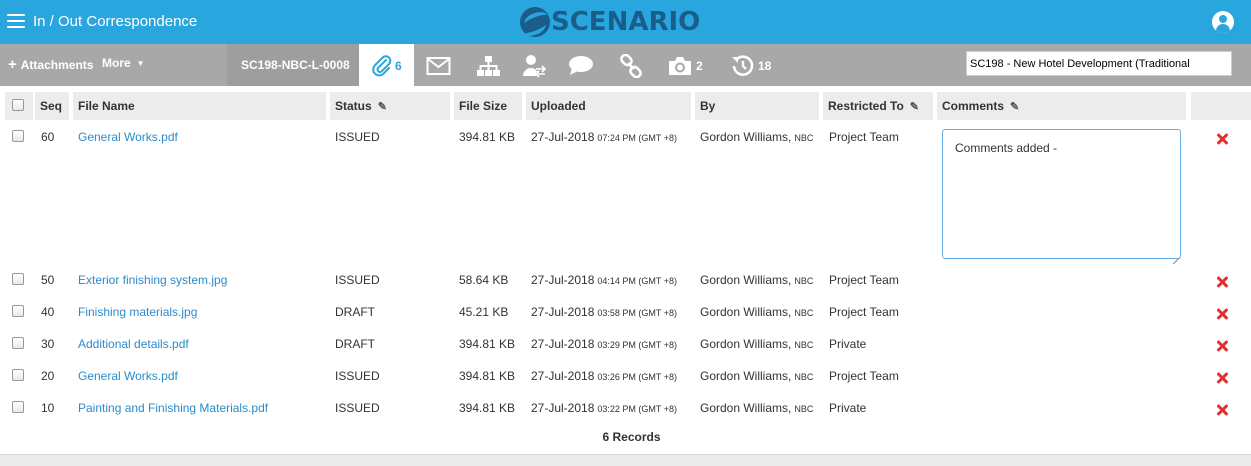  Describe the element at coordinates (625, 22) in the screenshot. I see `top-bar: In / Out Correspondence SCENARIO` at that location.